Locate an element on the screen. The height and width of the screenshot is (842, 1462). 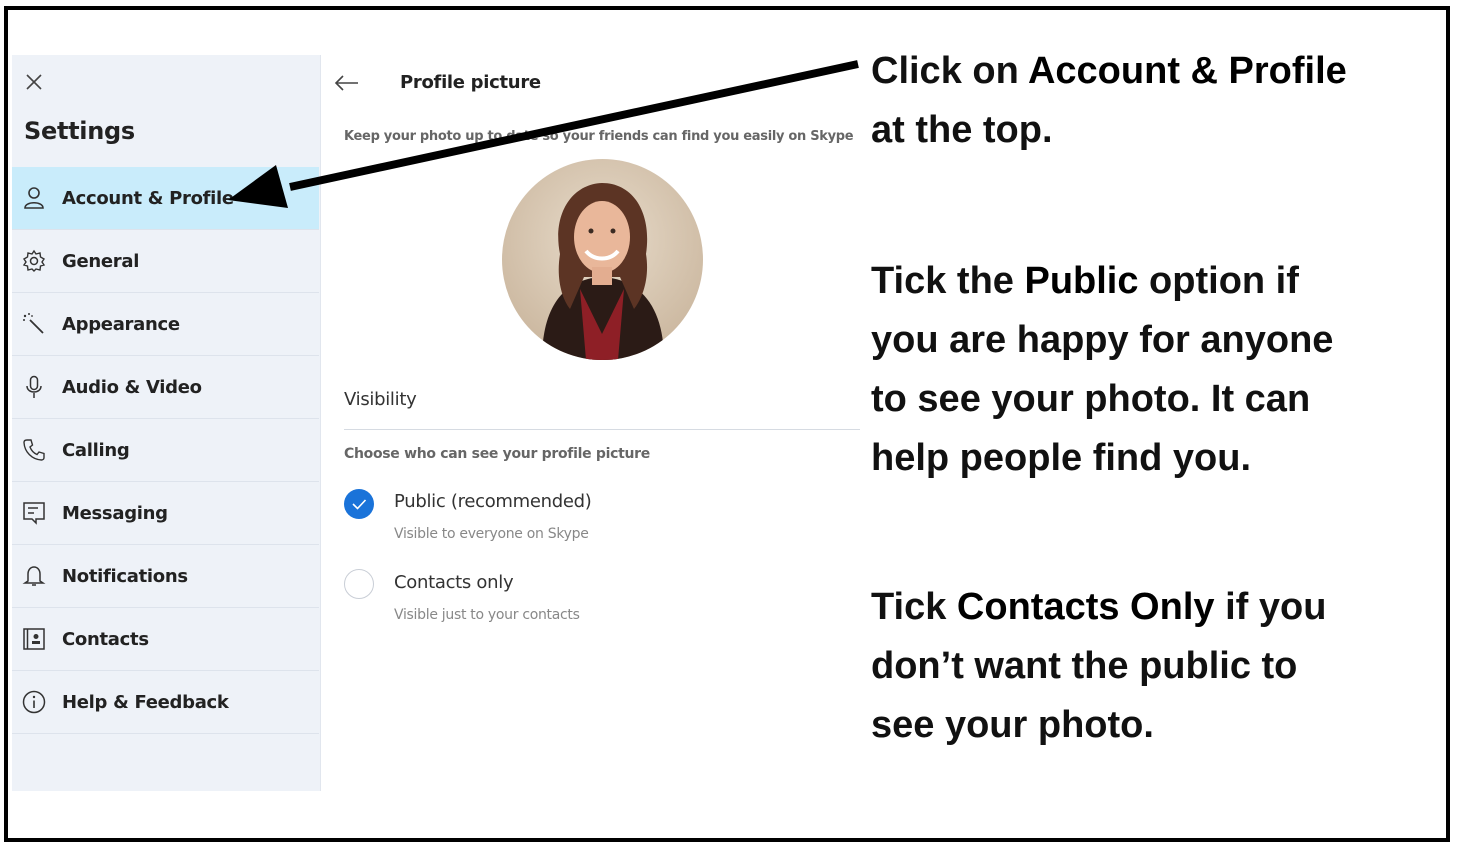
profile-photo is located at coordinates (602, 259).